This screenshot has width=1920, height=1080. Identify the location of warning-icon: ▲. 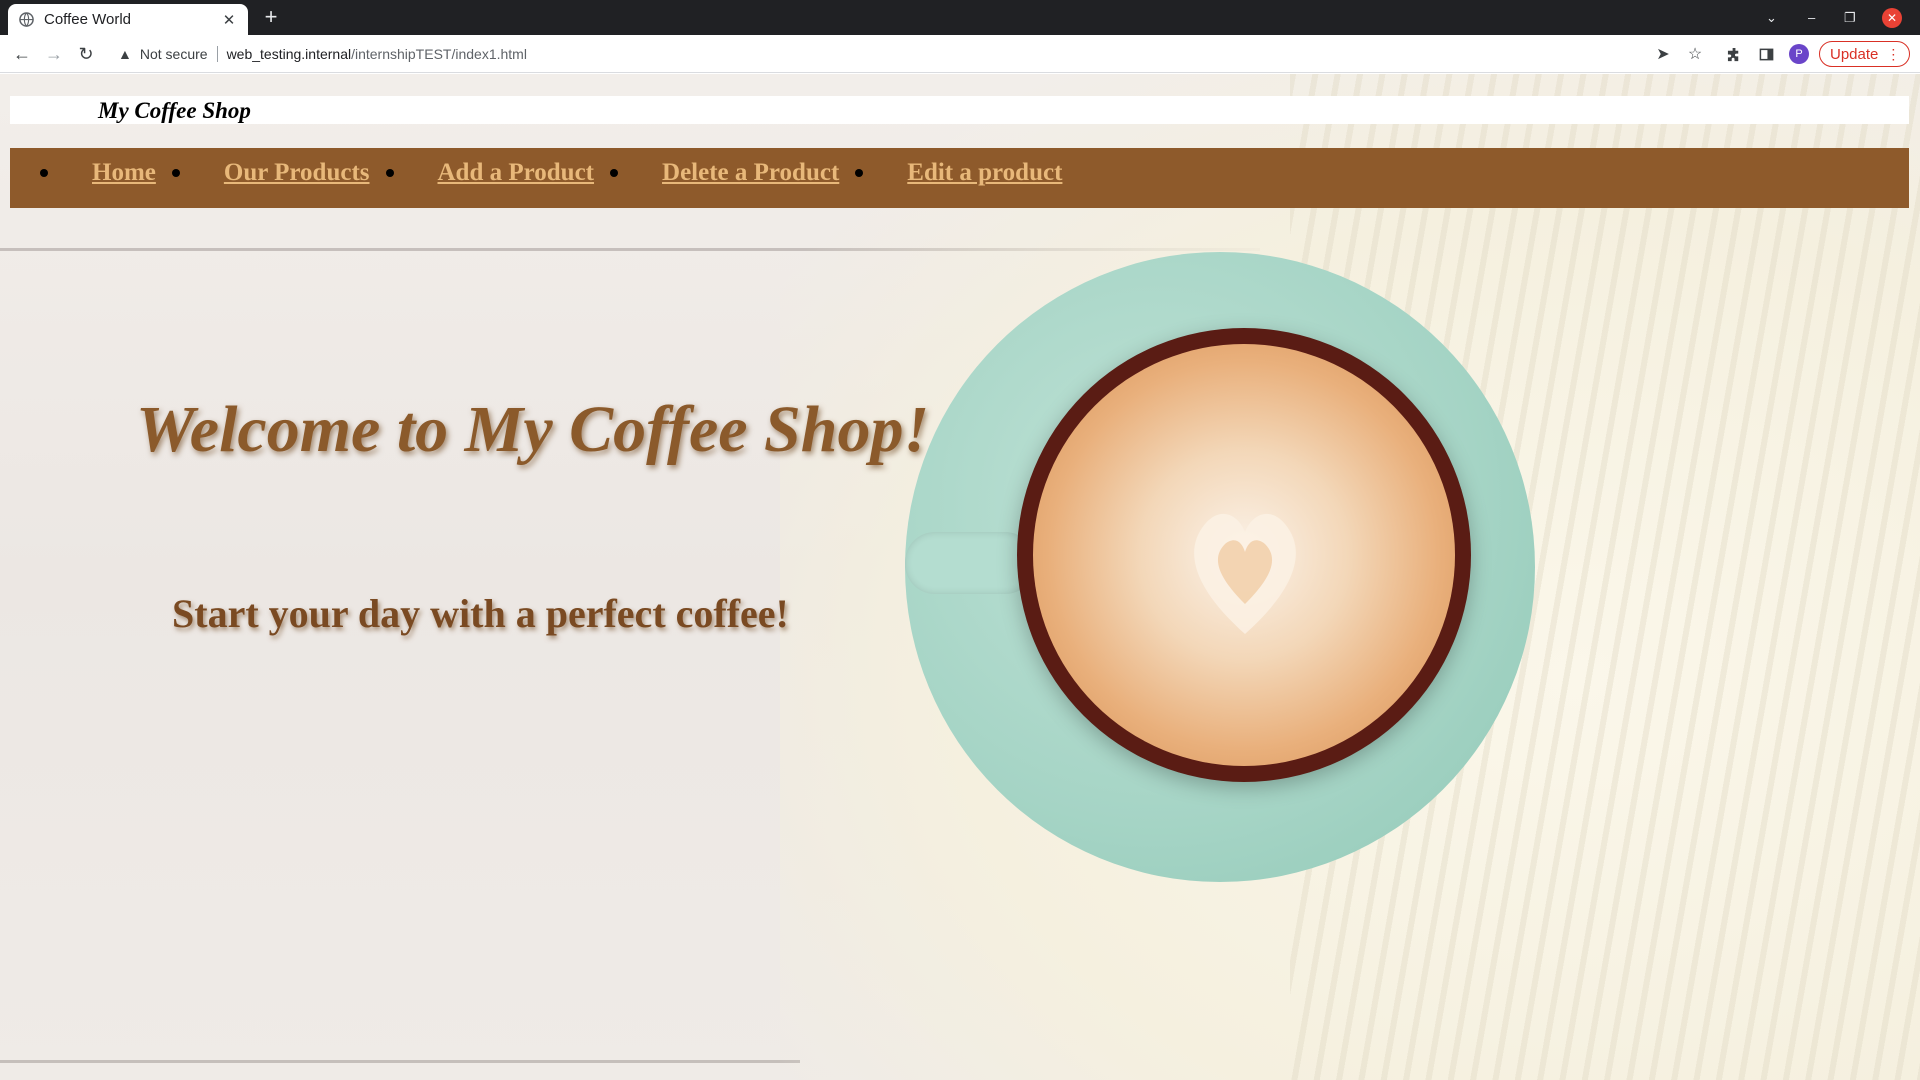
(125, 54).